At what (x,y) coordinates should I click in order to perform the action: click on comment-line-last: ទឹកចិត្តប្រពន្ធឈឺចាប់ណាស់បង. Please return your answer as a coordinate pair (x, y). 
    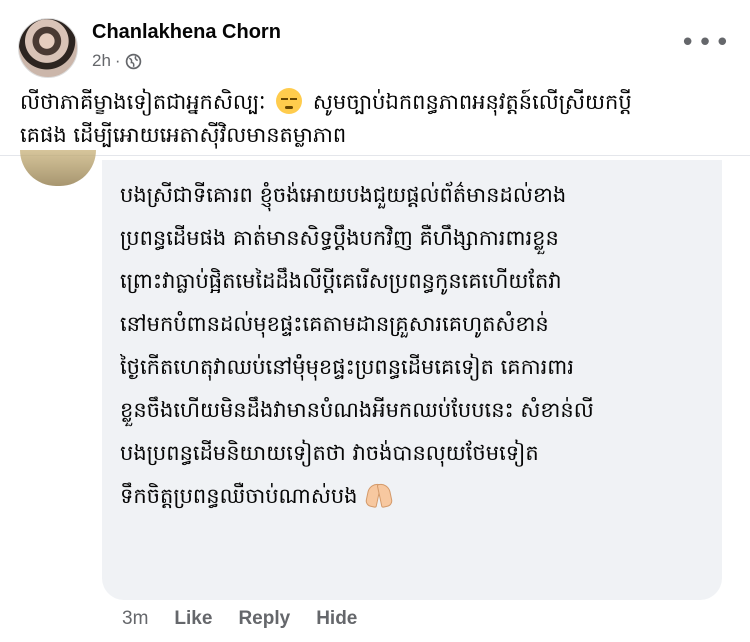
    Looking at the image, I should click on (412, 496).